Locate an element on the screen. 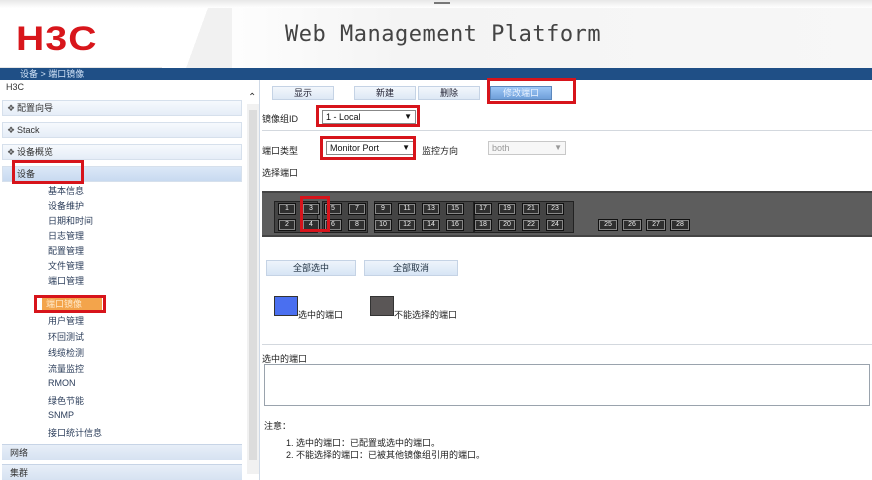  note-item: 2. 不能选择的端口：已被其他镜像组引用的端口。 is located at coordinates (386, 455).